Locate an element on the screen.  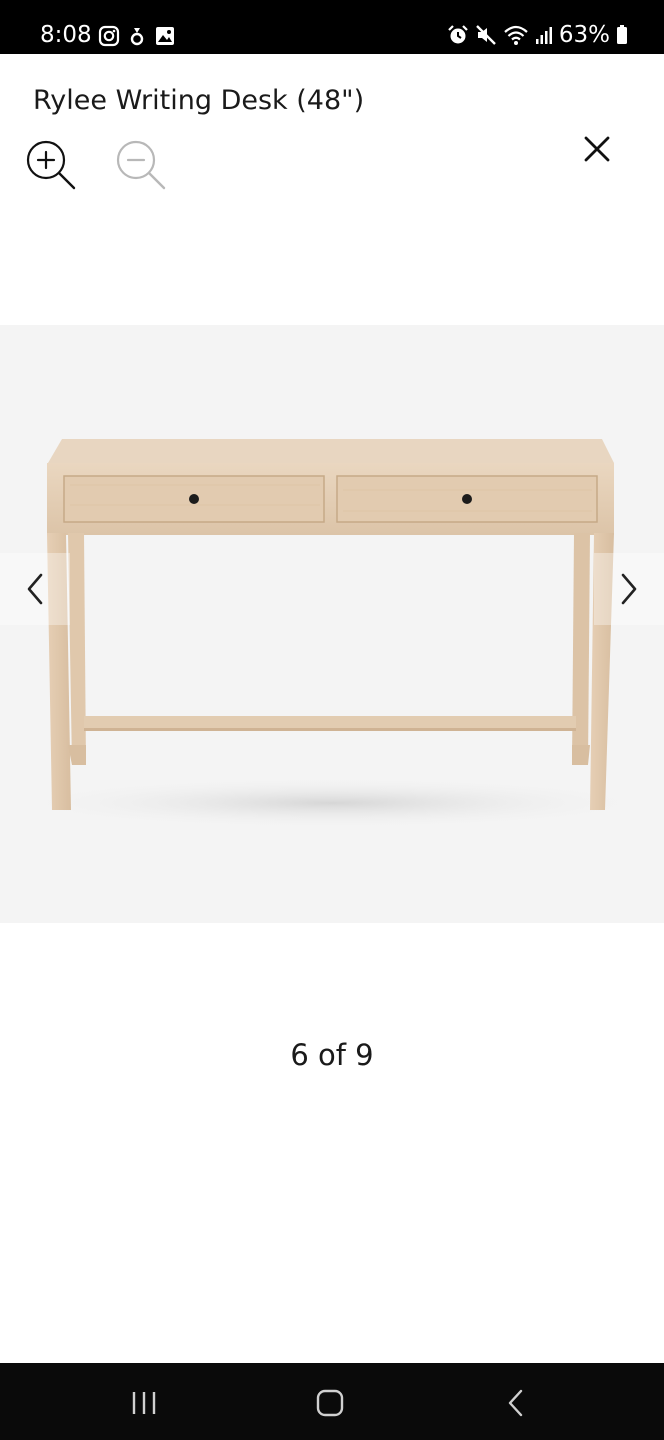
image-counter: 6 of 9 is located at coordinates (332, 1055).